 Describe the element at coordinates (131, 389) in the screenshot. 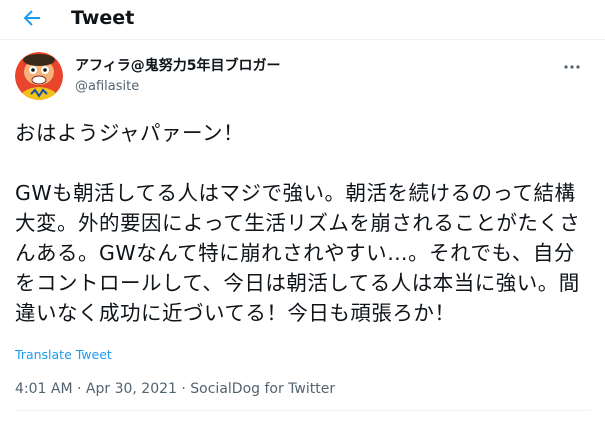

I see `tweet-date: Apr 30, 2021` at that location.